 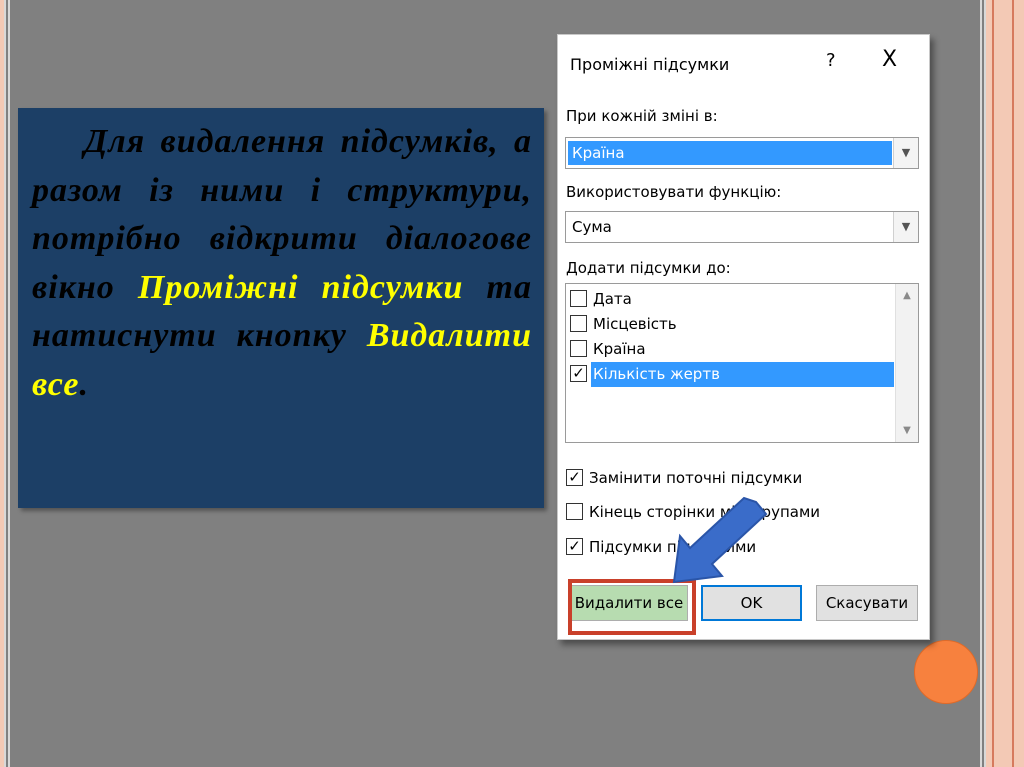 I want to click on list-item: Країна, so click(x=731, y=349).